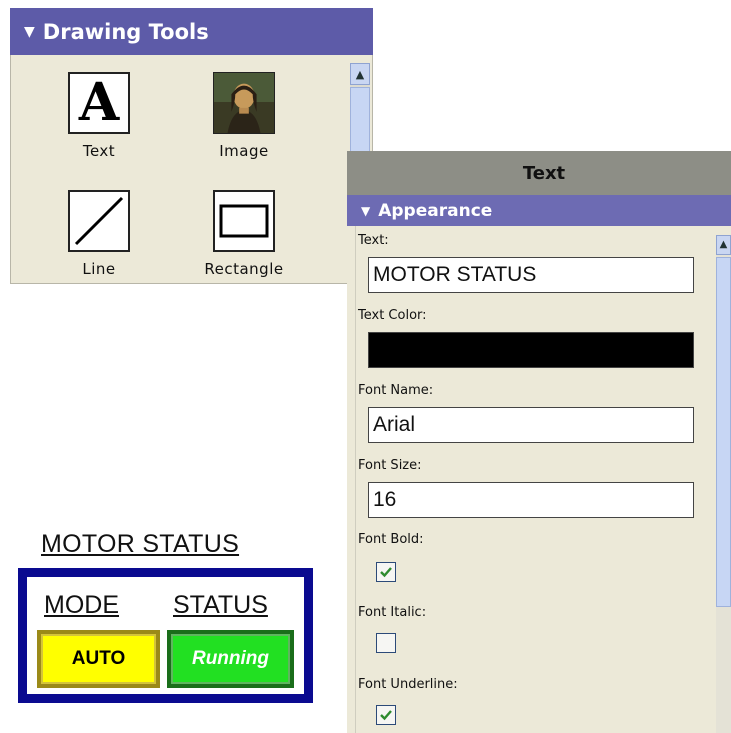 The height and width of the screenshot is (733, 731). Describe the element at coordinates (408, 684) in the screenshot. I see `font-underline-label: Font Underline:` at that location.